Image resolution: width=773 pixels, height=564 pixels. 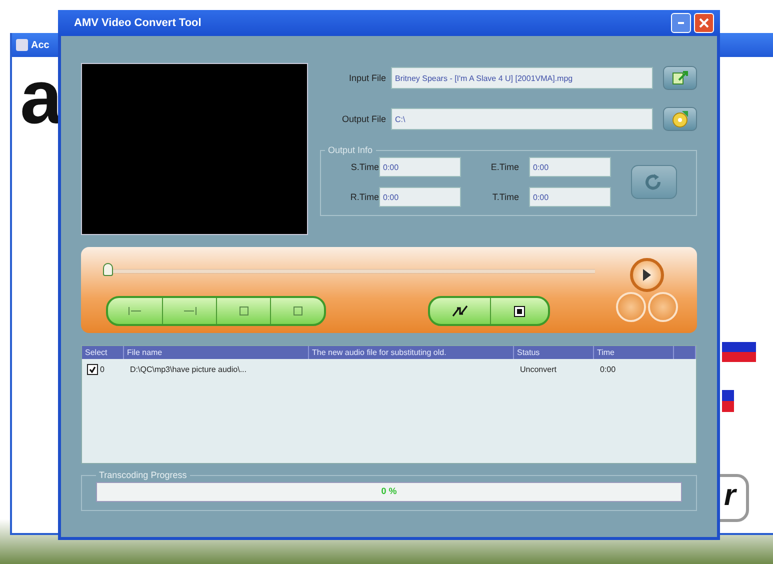 I want to click on table-cell-text: 0:00, so click(x=608, y=369).